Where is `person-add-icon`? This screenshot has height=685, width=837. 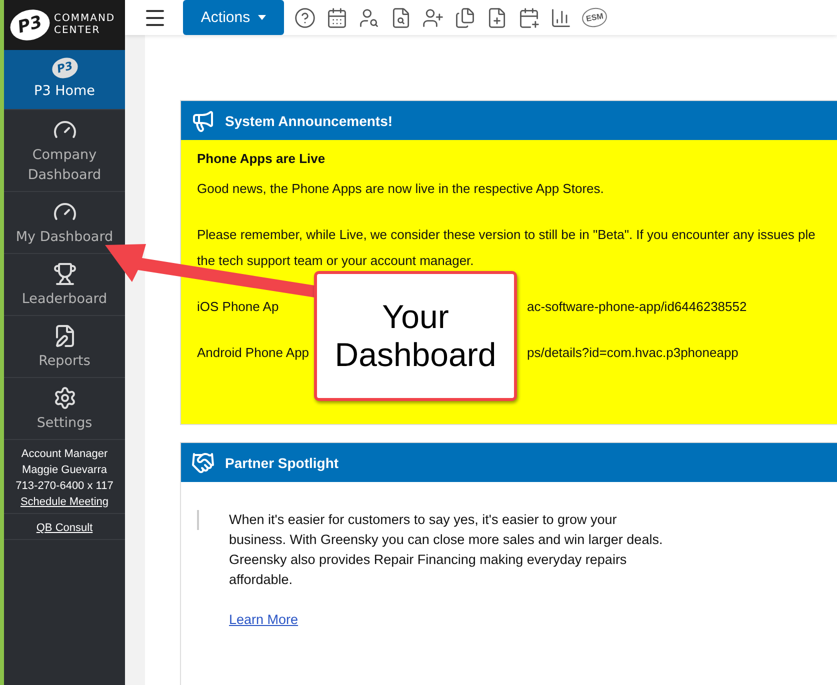
person-add-icon is located at coordinates (433, 17).